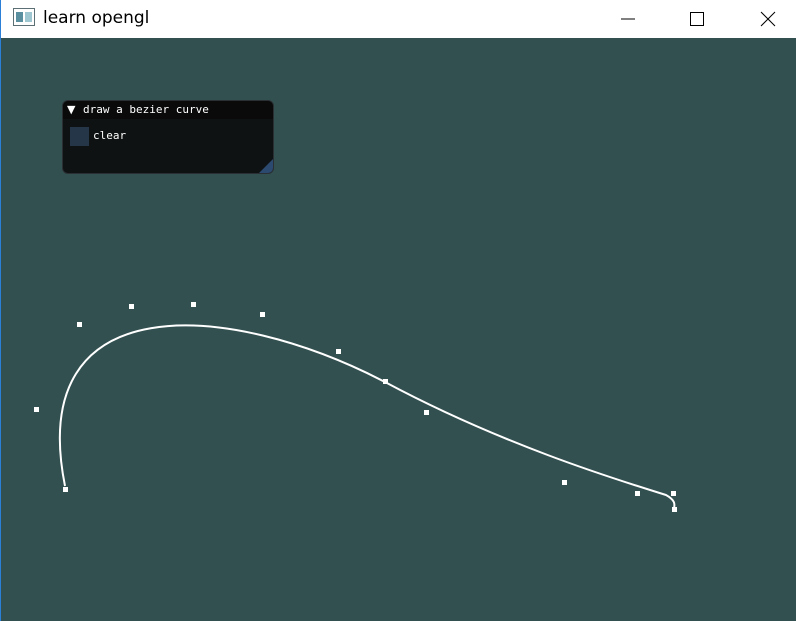  I want to click on minimize-icon, so click(628, 19).